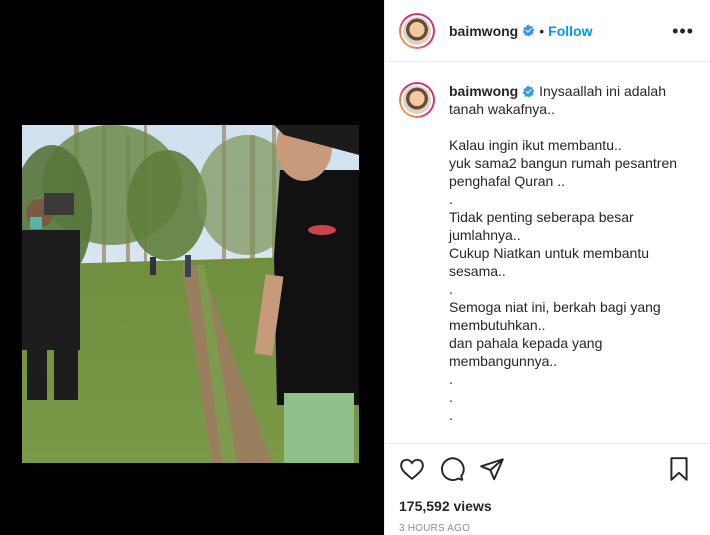 This screenshot has width=710, height=535. Describe the element at coordinates (528, 352) in the screenshot. I see `caption-line: dan pahala kepada yang membangunnya..` at that location.